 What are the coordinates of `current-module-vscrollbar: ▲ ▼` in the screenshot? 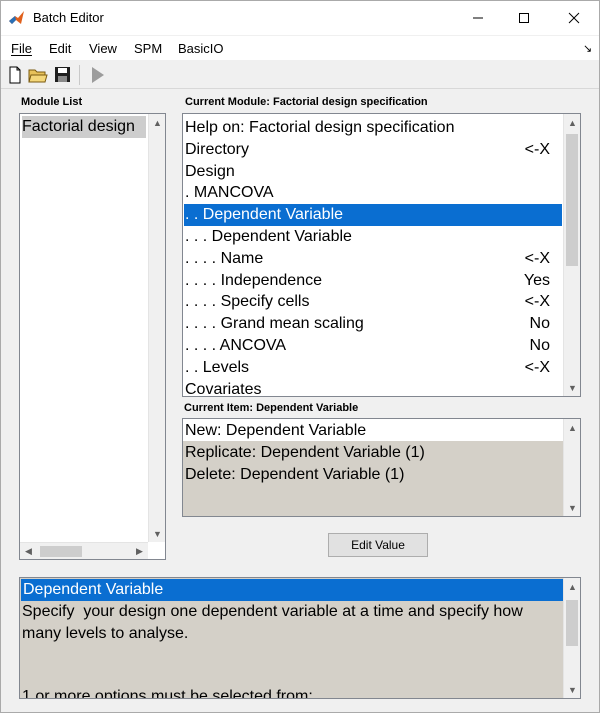 It's located at (571, 255).